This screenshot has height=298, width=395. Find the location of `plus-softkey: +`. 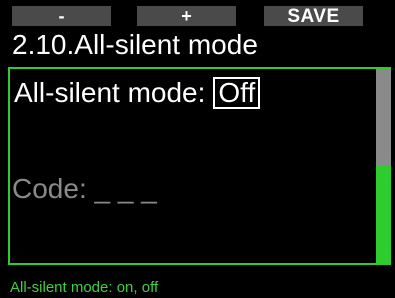

plus-softkey: + is located at coordinates (186, 16).